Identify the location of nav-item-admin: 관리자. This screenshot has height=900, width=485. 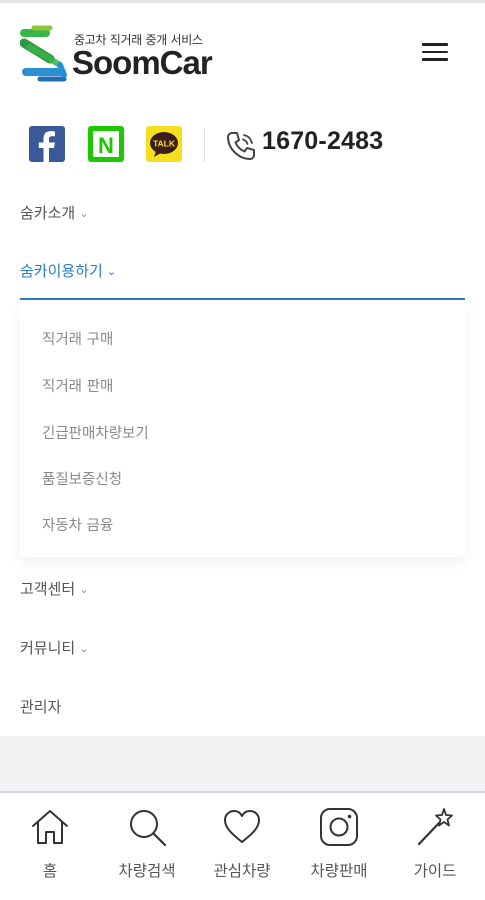
(40, 706).